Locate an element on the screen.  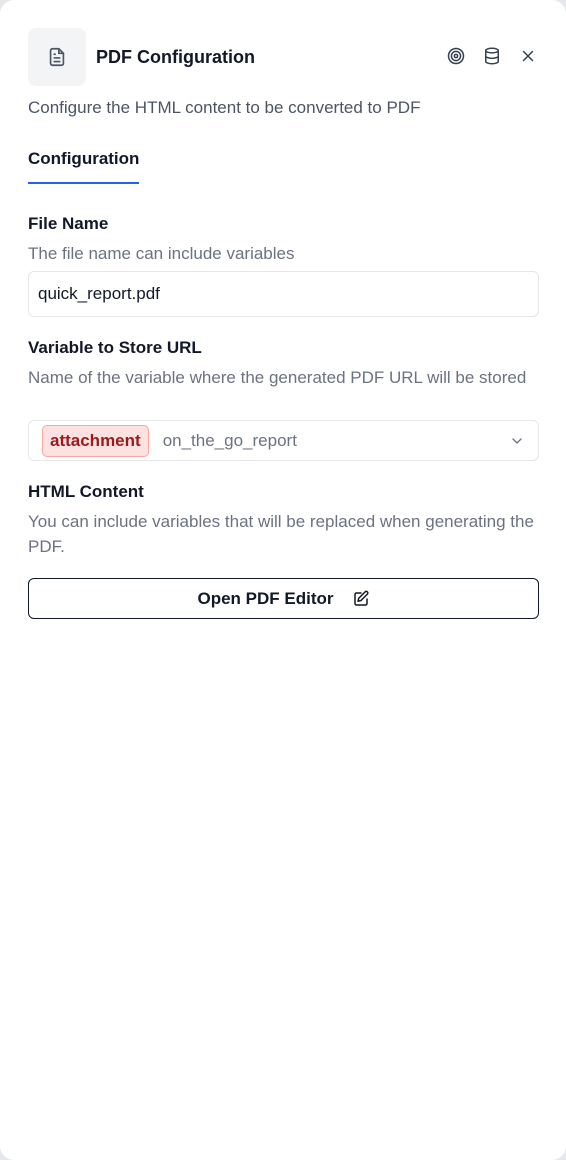
file-name-help: The file name can include variables is located at coordinates (161, 253).